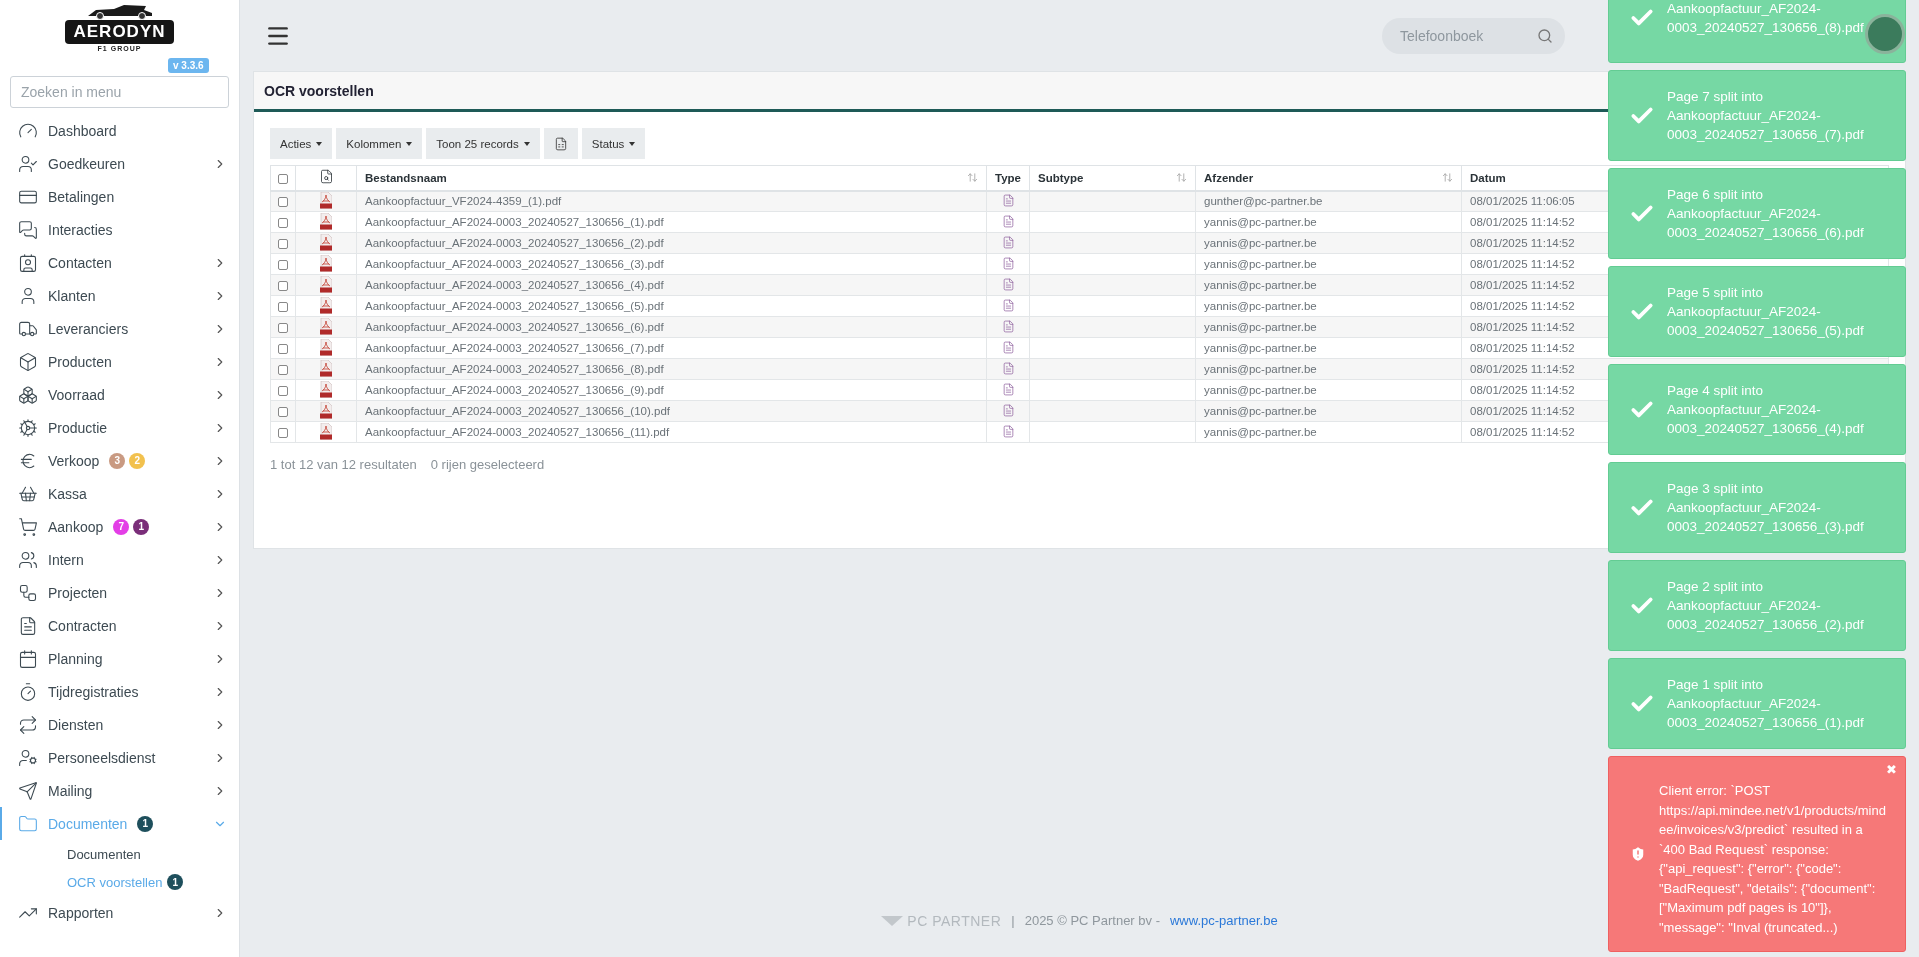 The image size is (1919, 957). I want to click on menu-item: Leveranciers, so click(119, 328).